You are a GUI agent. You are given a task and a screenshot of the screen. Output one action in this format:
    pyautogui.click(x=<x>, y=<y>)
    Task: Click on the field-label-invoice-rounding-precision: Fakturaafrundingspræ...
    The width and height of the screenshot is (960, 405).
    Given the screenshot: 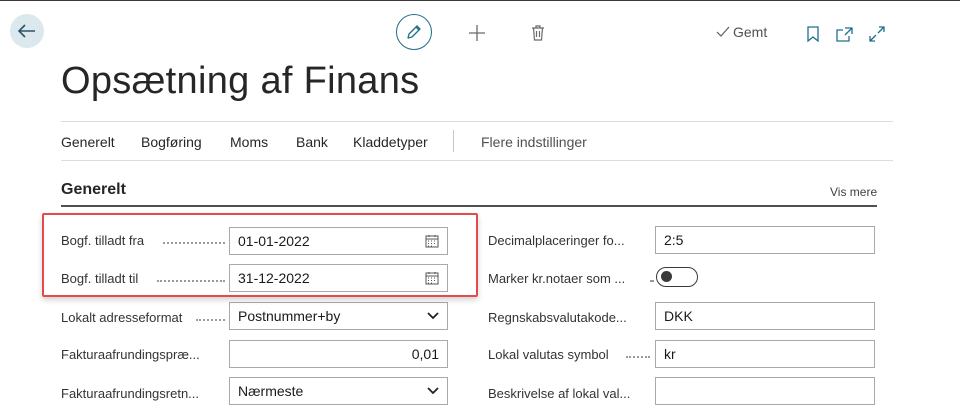 What is the action you would take?
    pyautogui.click(x=130, y=354)
    